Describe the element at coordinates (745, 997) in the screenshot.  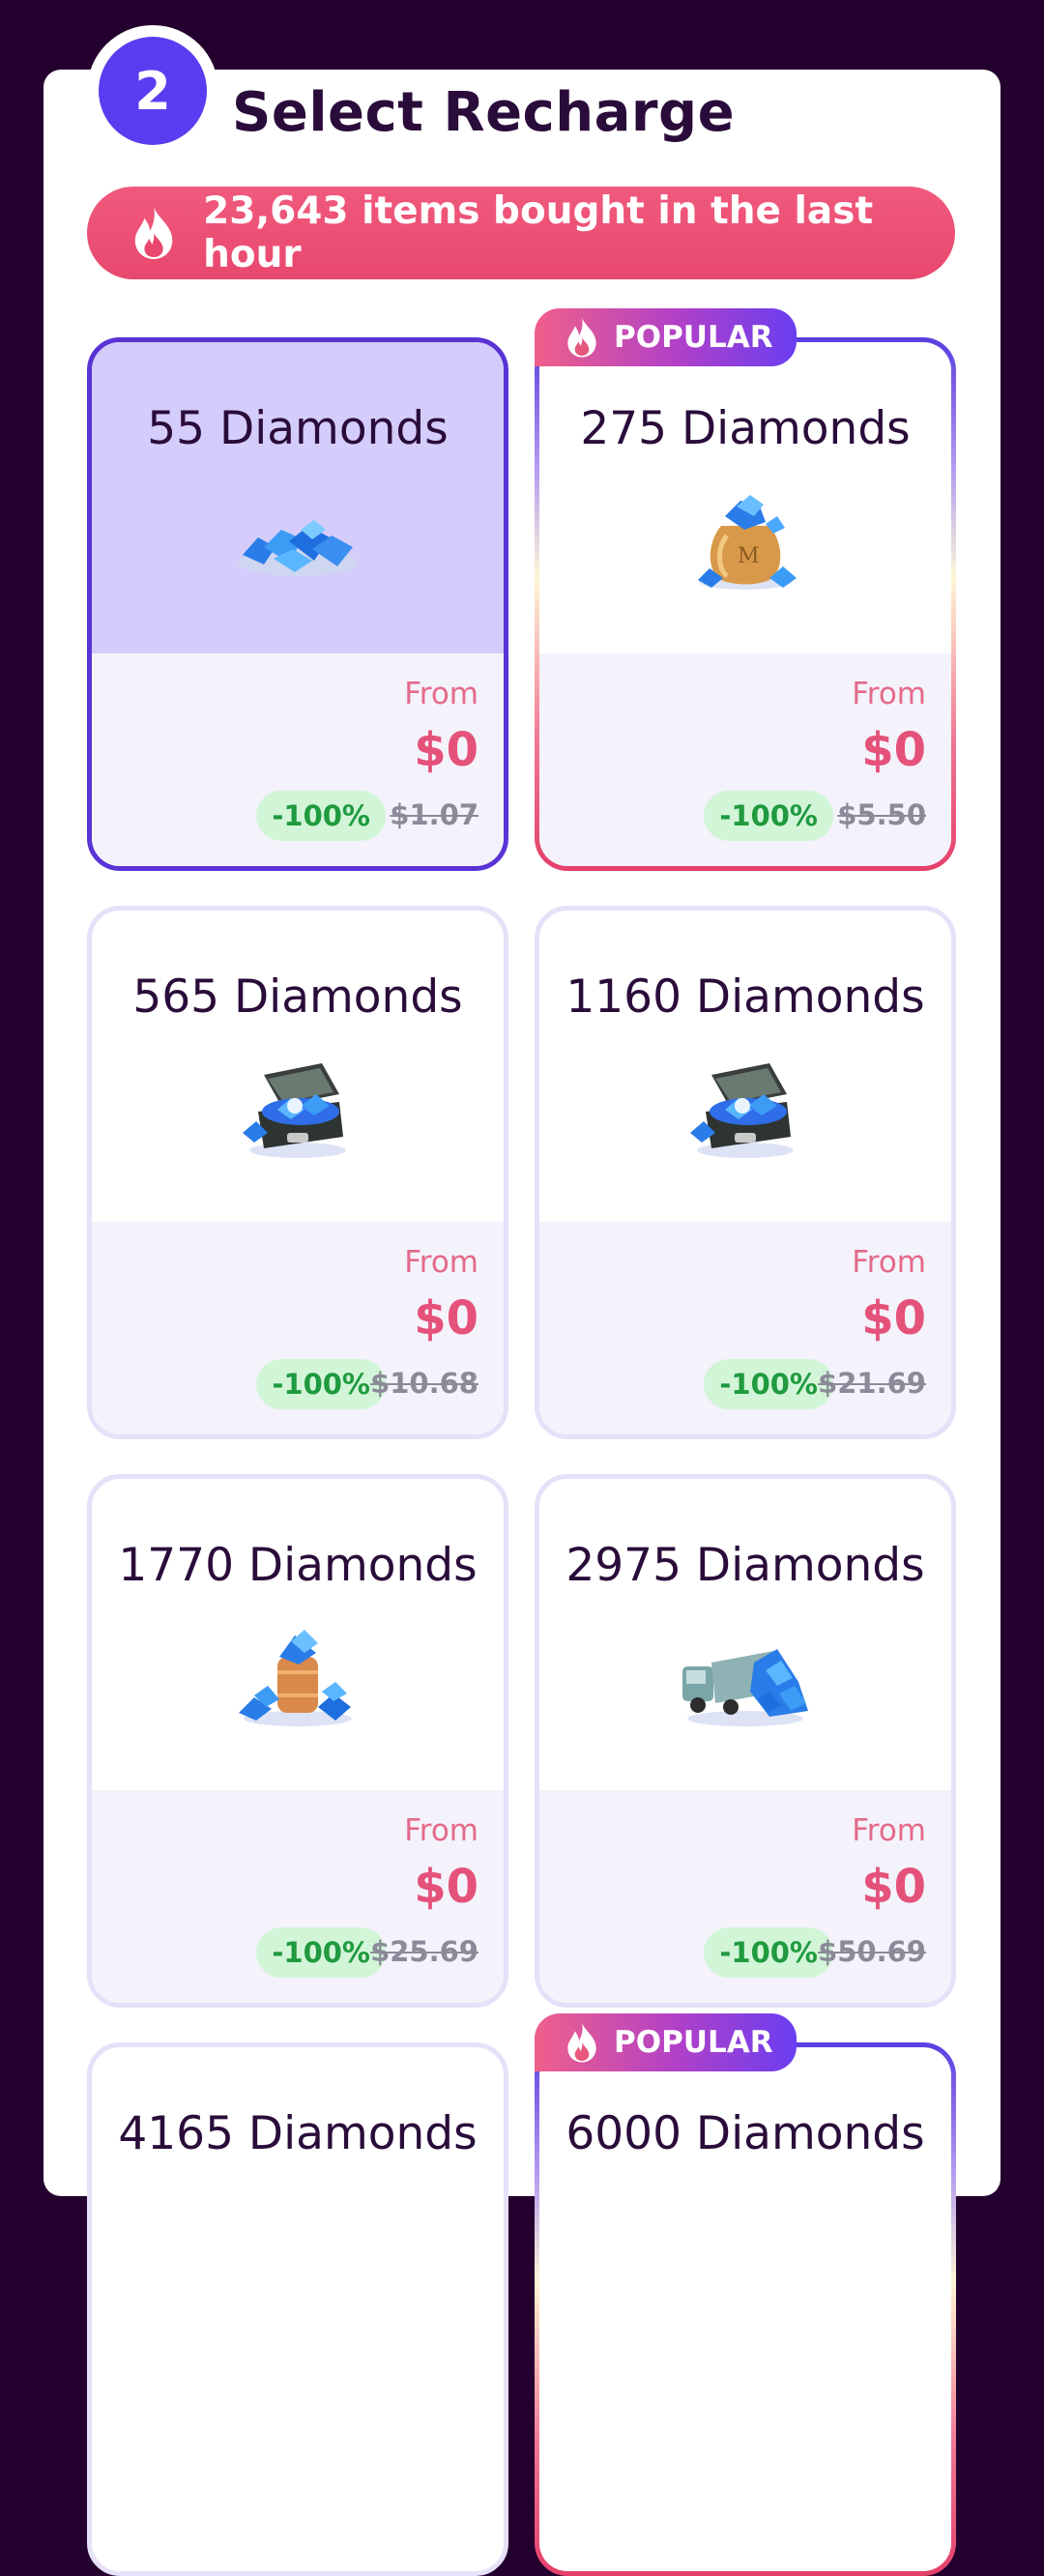
I see `pack-name: 1160 Diamonds` at that location.